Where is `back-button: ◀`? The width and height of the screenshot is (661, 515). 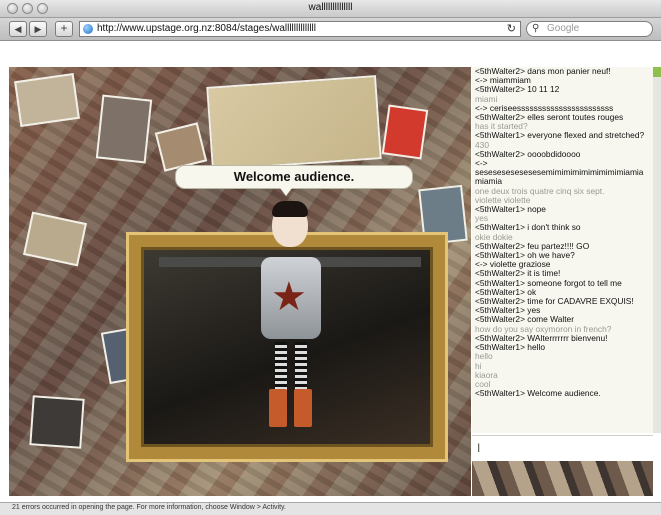 back-button: ◀ is located at coordinates (18, 29).